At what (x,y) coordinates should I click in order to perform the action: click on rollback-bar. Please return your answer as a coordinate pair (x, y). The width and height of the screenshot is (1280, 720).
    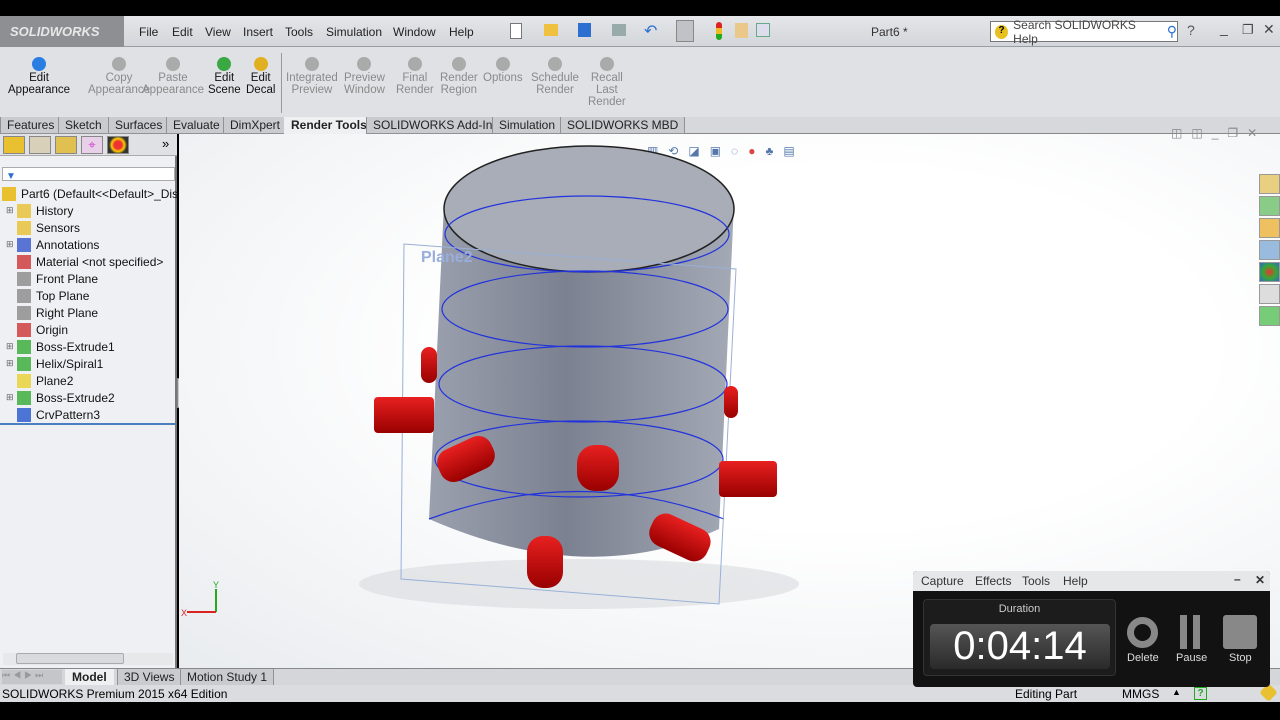
    Looking at the image, I should click on (87, 424).